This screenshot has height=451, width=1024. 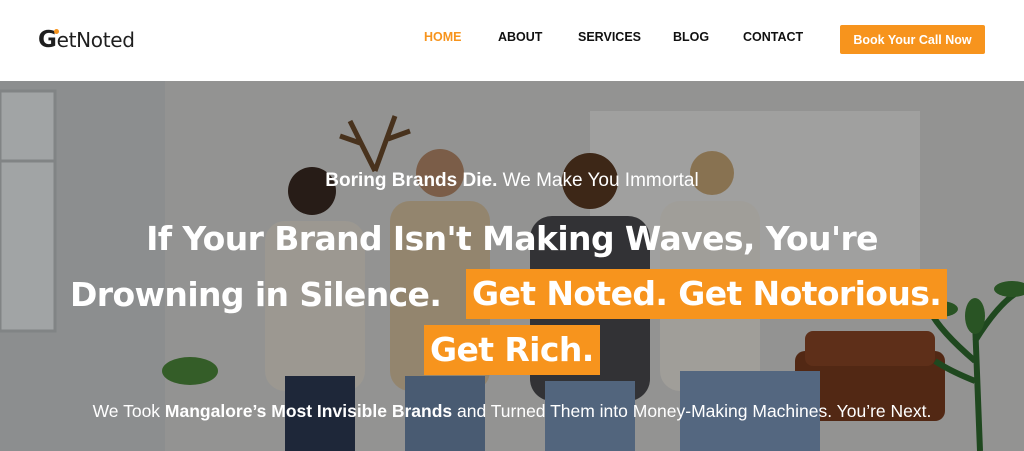 What do you see at coordinates (609, 37) in the screenshot?
I see `nav-services: SERVICES` at bounding box center [609, 37].